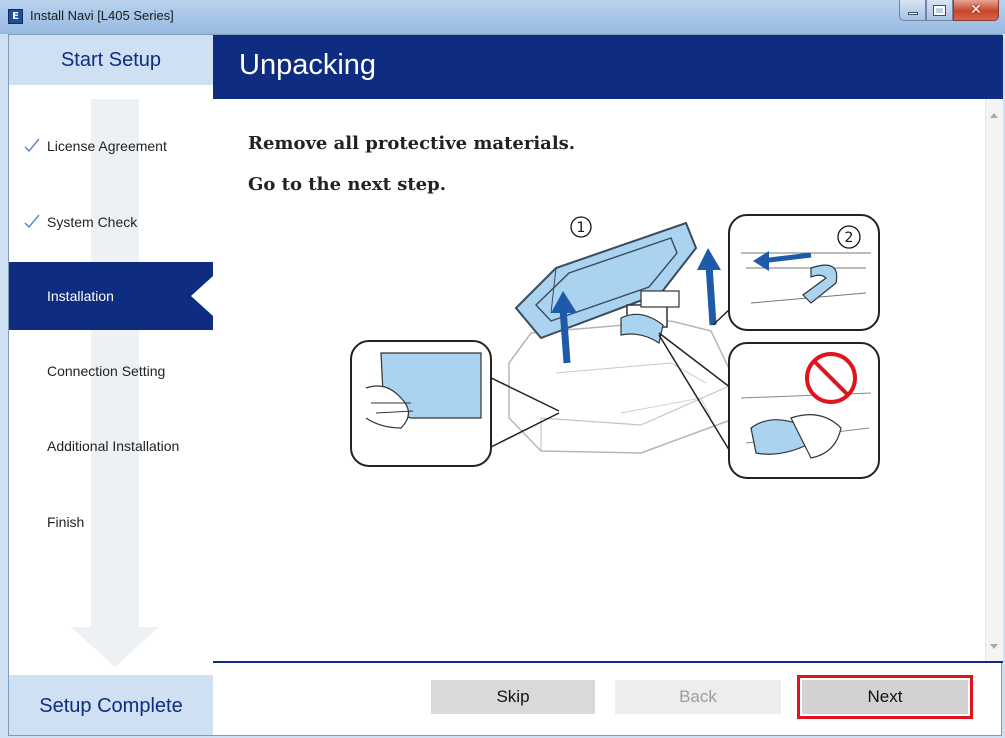  I want to click on scroll-up-icon, so click(994, 115).